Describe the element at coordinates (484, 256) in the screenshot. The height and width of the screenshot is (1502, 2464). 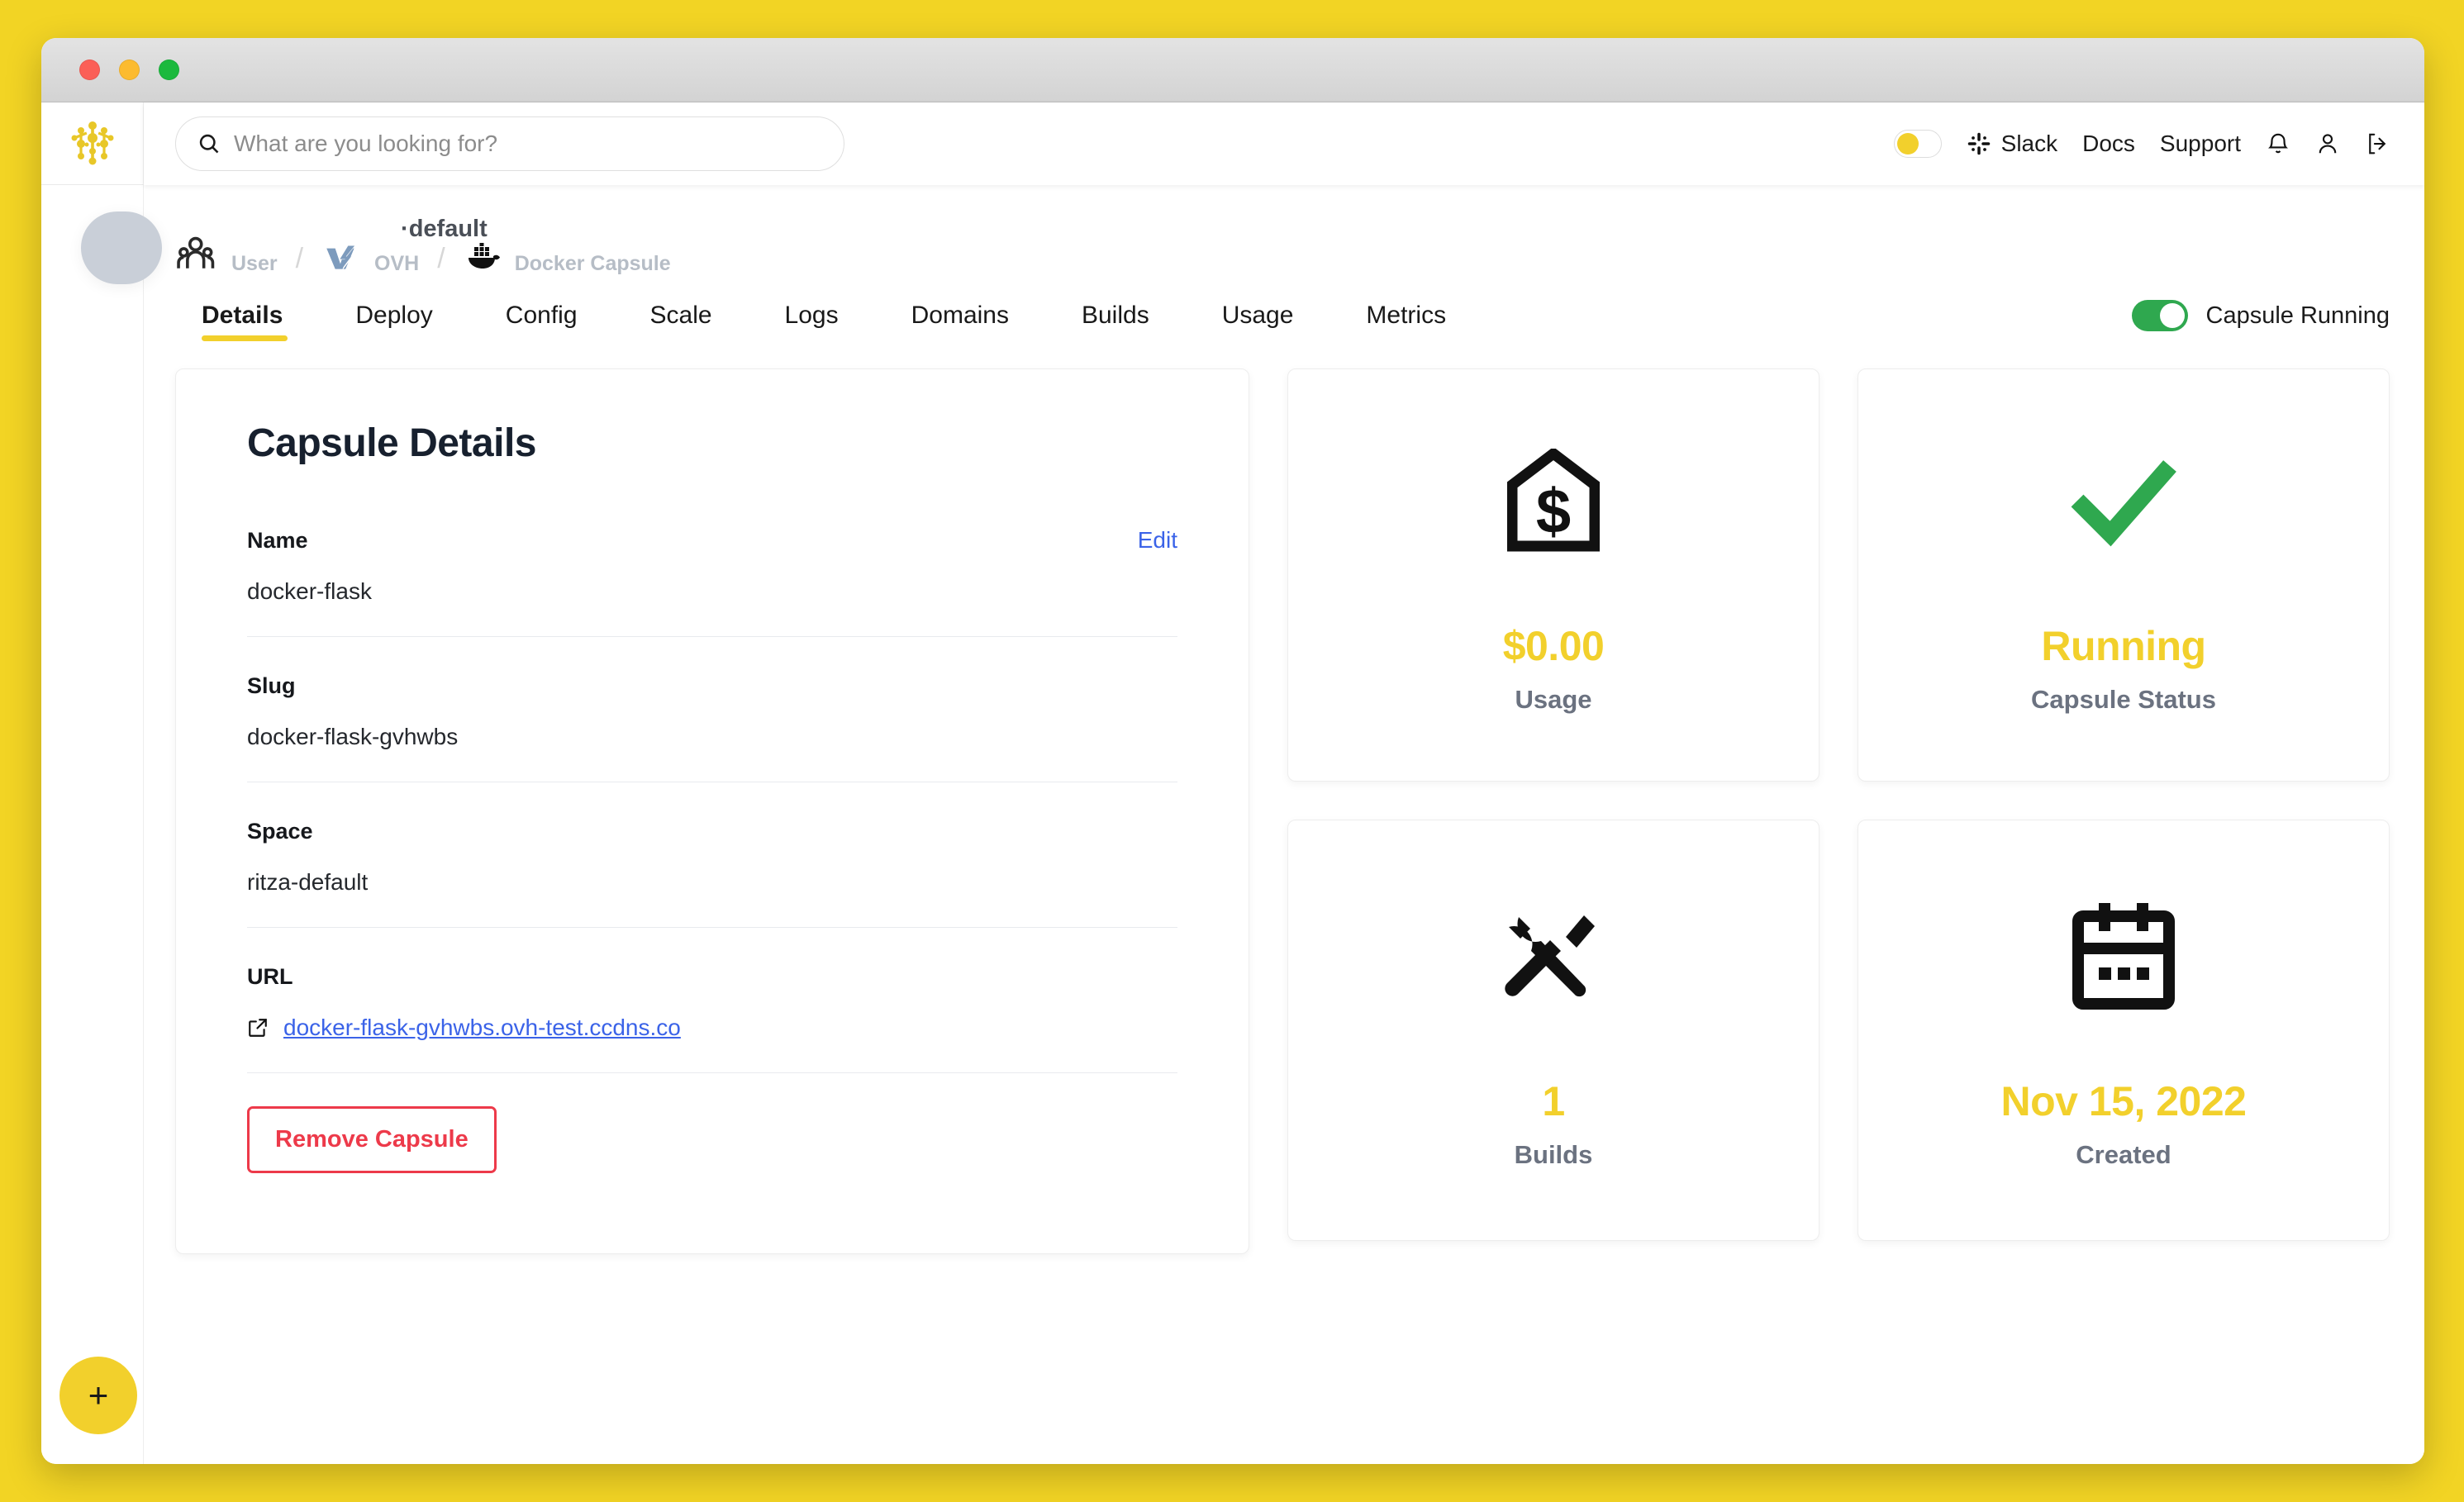
I see `docker-whale-icon` at that location.